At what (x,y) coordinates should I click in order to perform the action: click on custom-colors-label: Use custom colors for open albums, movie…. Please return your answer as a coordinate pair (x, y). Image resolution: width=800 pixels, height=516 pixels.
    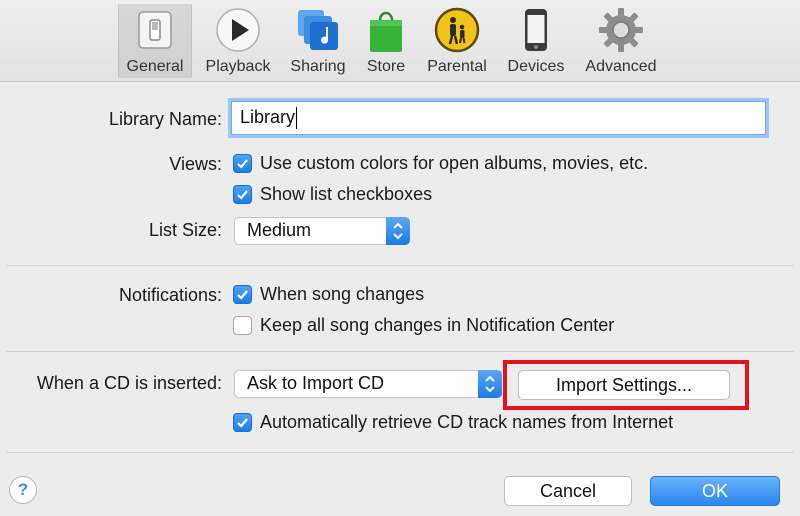
    Looking at the image, I should click on (454, 163).